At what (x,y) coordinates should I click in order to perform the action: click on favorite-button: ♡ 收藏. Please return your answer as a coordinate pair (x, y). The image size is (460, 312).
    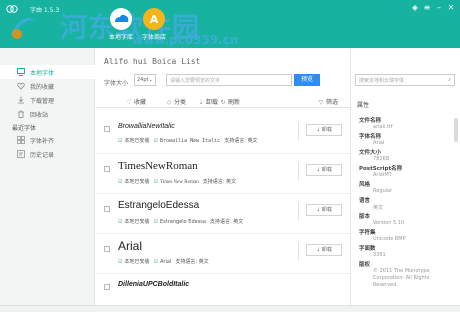
    Looking at the image, I should click on (136, 101).